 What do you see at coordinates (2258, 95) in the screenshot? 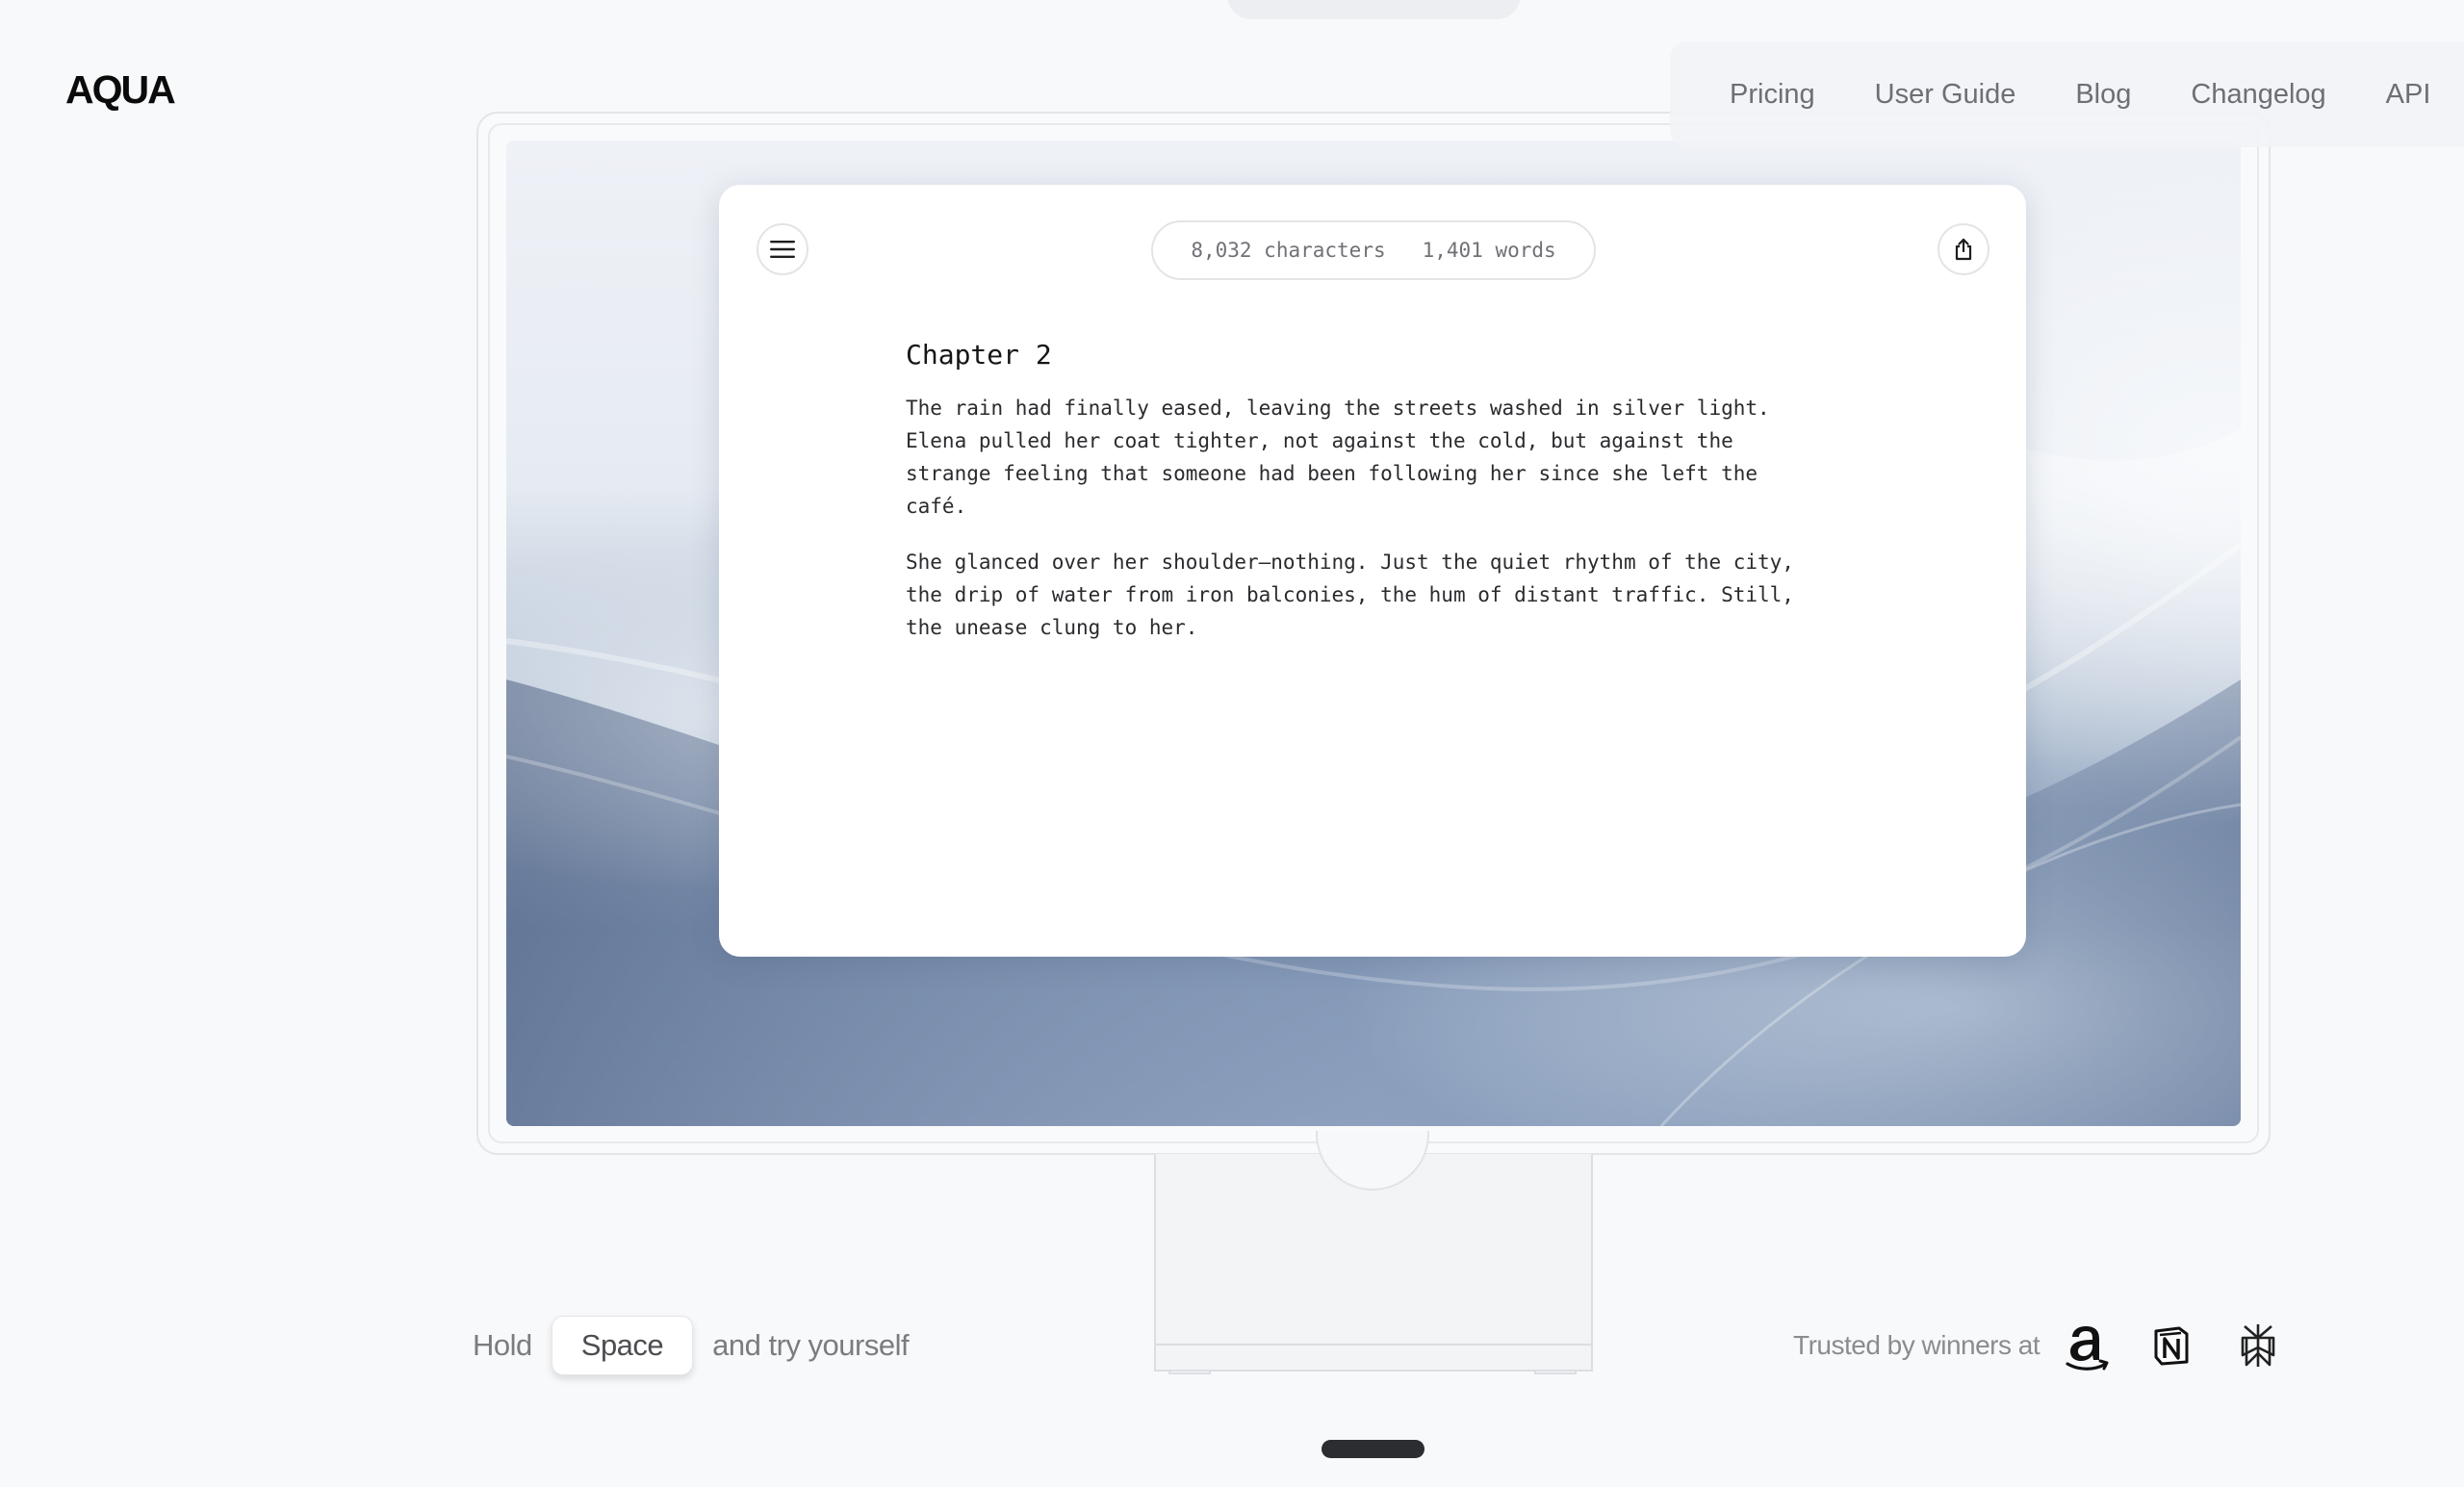
I see `nav-changelog: Changelog` at bounding box center [2258, 95].